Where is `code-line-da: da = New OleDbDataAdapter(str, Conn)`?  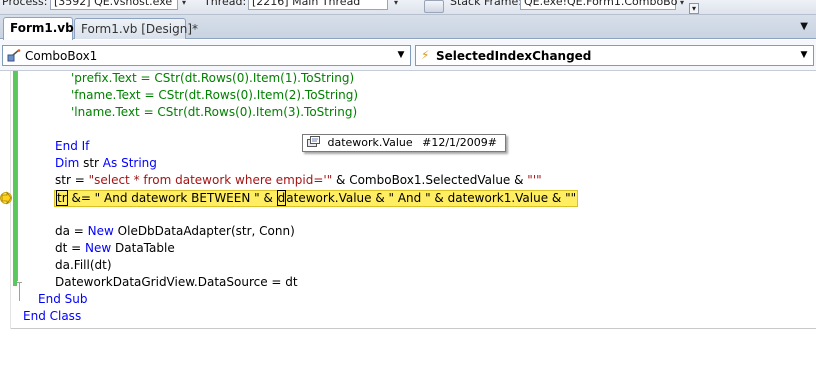
code-line-da: da = New OleDbDataAdapter(str, Conn) is located at coordinates (175, 231).